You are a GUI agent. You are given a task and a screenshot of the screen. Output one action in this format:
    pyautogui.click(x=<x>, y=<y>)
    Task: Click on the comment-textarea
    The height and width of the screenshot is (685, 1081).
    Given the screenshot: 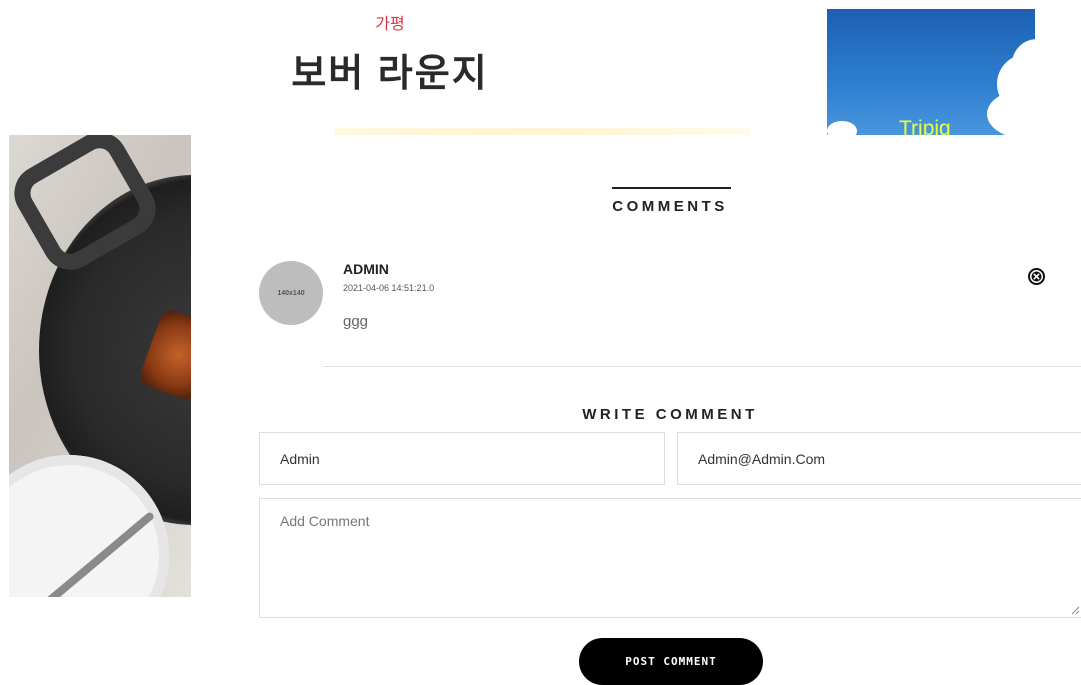 What is the action you would take?
    pyautogui.click(x=670, y=558)
    